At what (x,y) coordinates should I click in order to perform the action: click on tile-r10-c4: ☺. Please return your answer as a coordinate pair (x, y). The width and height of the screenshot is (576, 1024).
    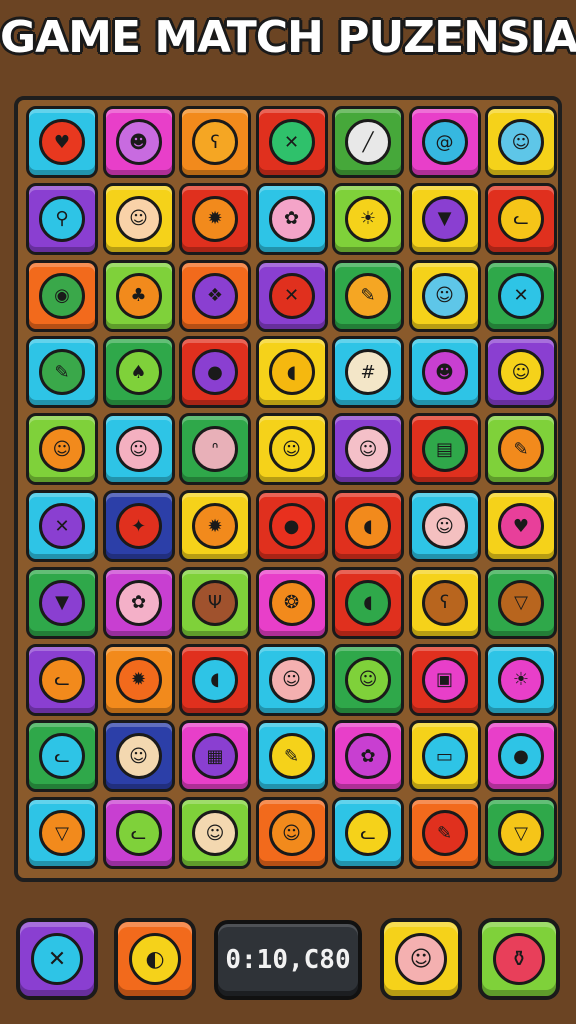
    Looking at the image, I should click on (291, 833).